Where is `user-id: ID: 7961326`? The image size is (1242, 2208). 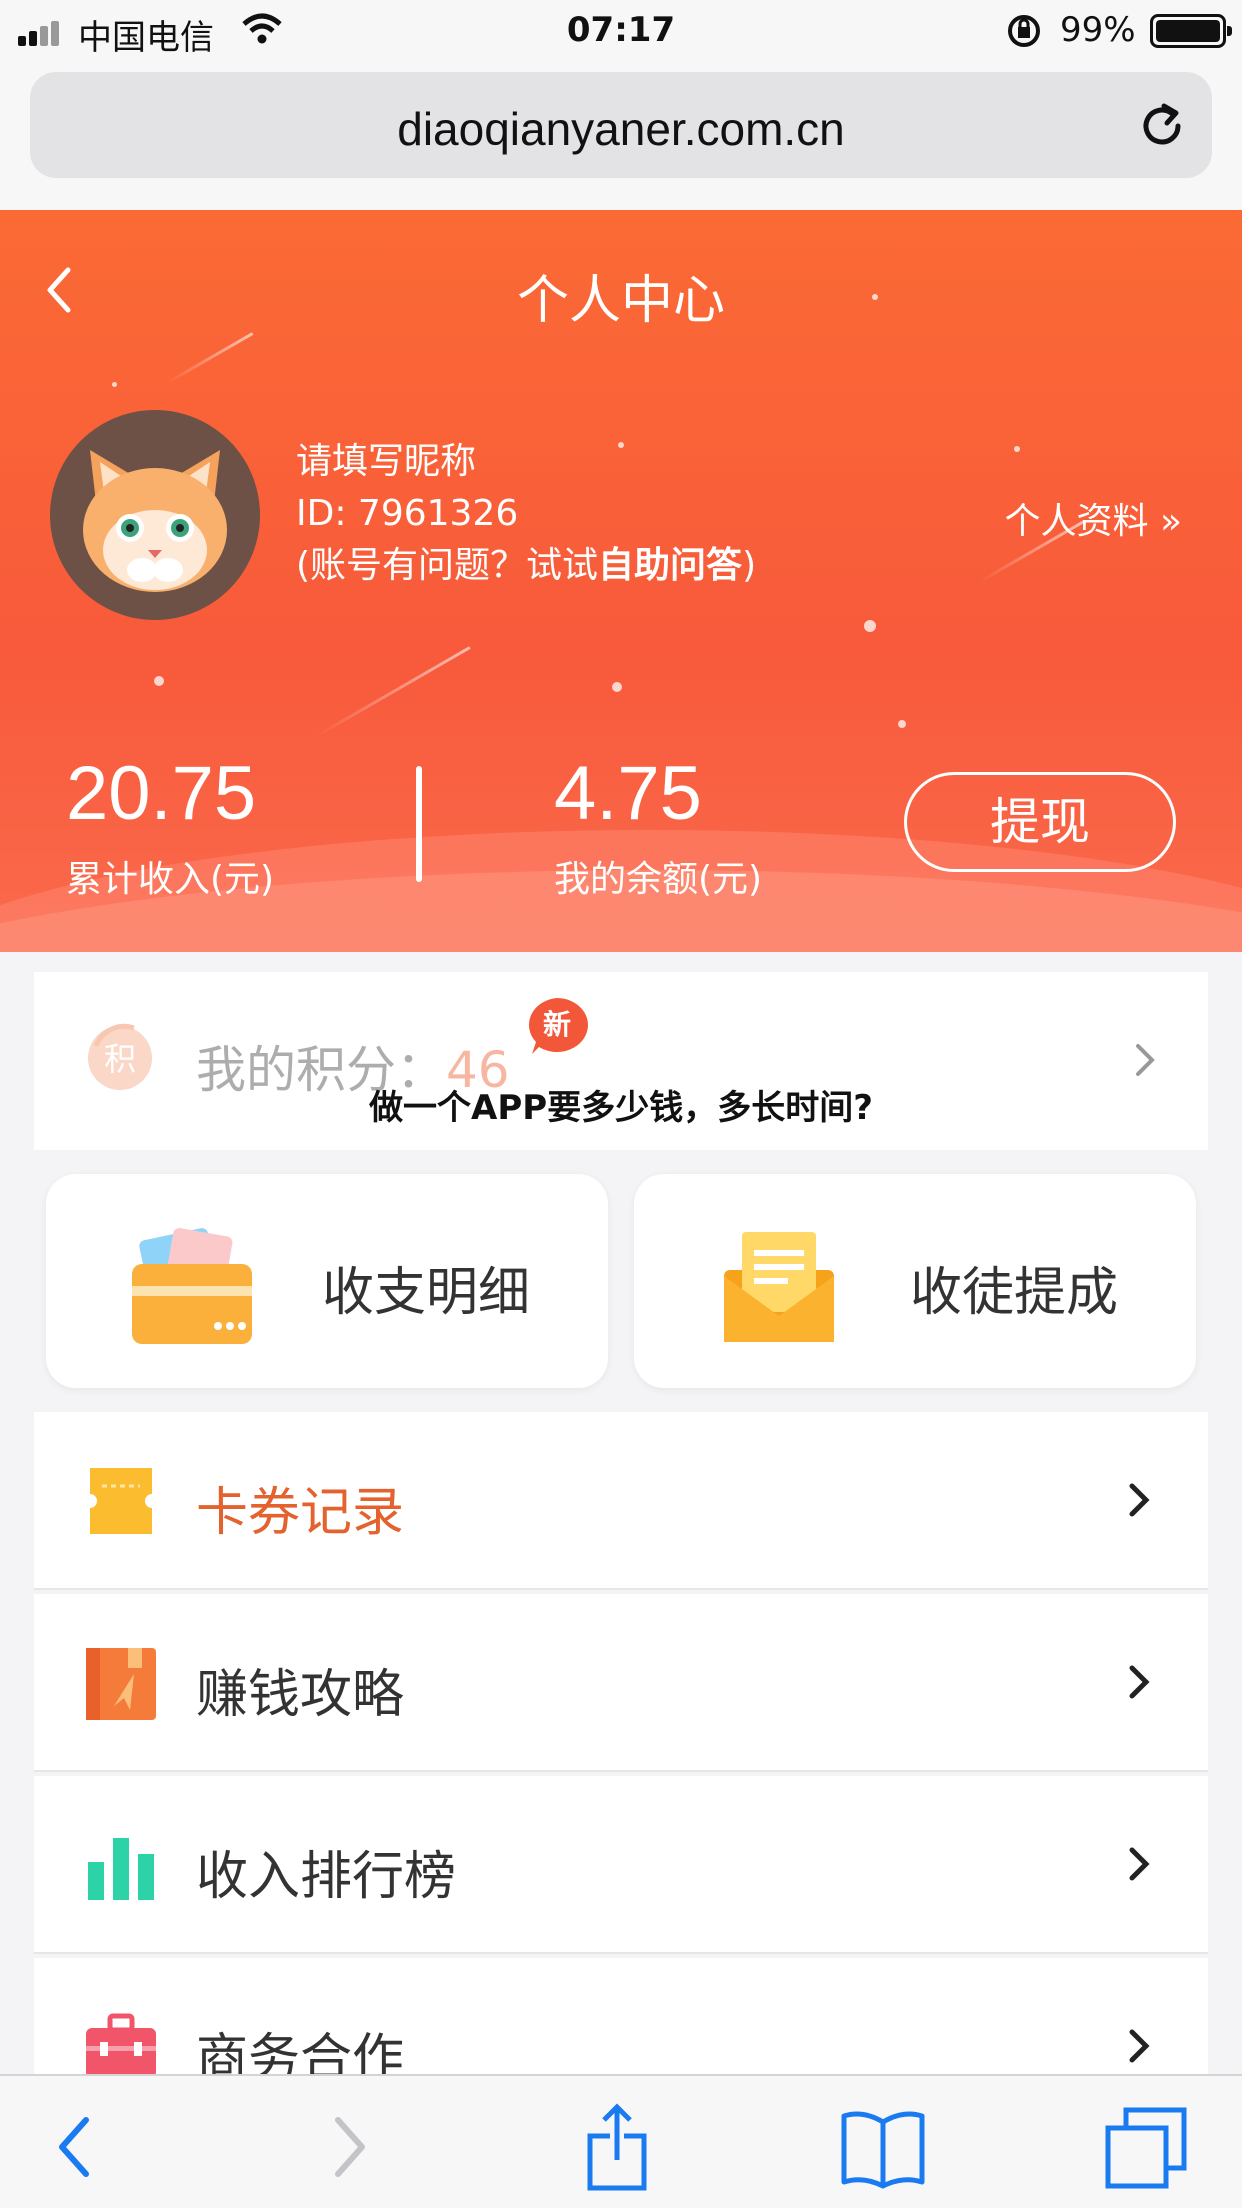 user-id: ID: 7961326 is located at coordinates (407, 513).